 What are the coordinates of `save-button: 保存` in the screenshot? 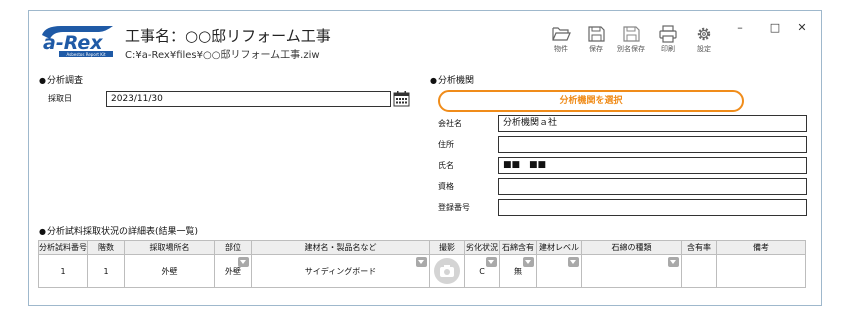 It's located at (596, 39).